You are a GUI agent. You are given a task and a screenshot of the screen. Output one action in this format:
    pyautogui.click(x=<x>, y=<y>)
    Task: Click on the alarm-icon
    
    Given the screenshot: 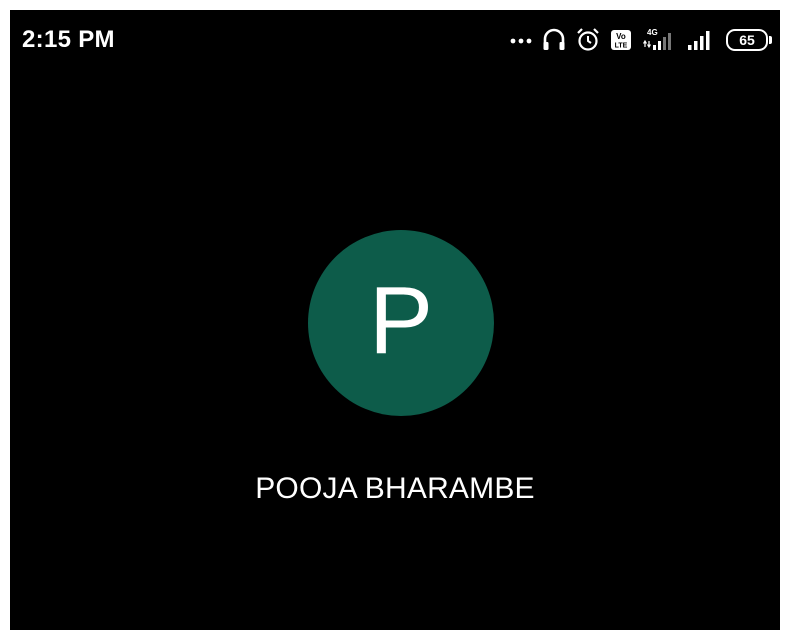 What is the action you would take?
    pyautogui.click(x=588, y=40)
    